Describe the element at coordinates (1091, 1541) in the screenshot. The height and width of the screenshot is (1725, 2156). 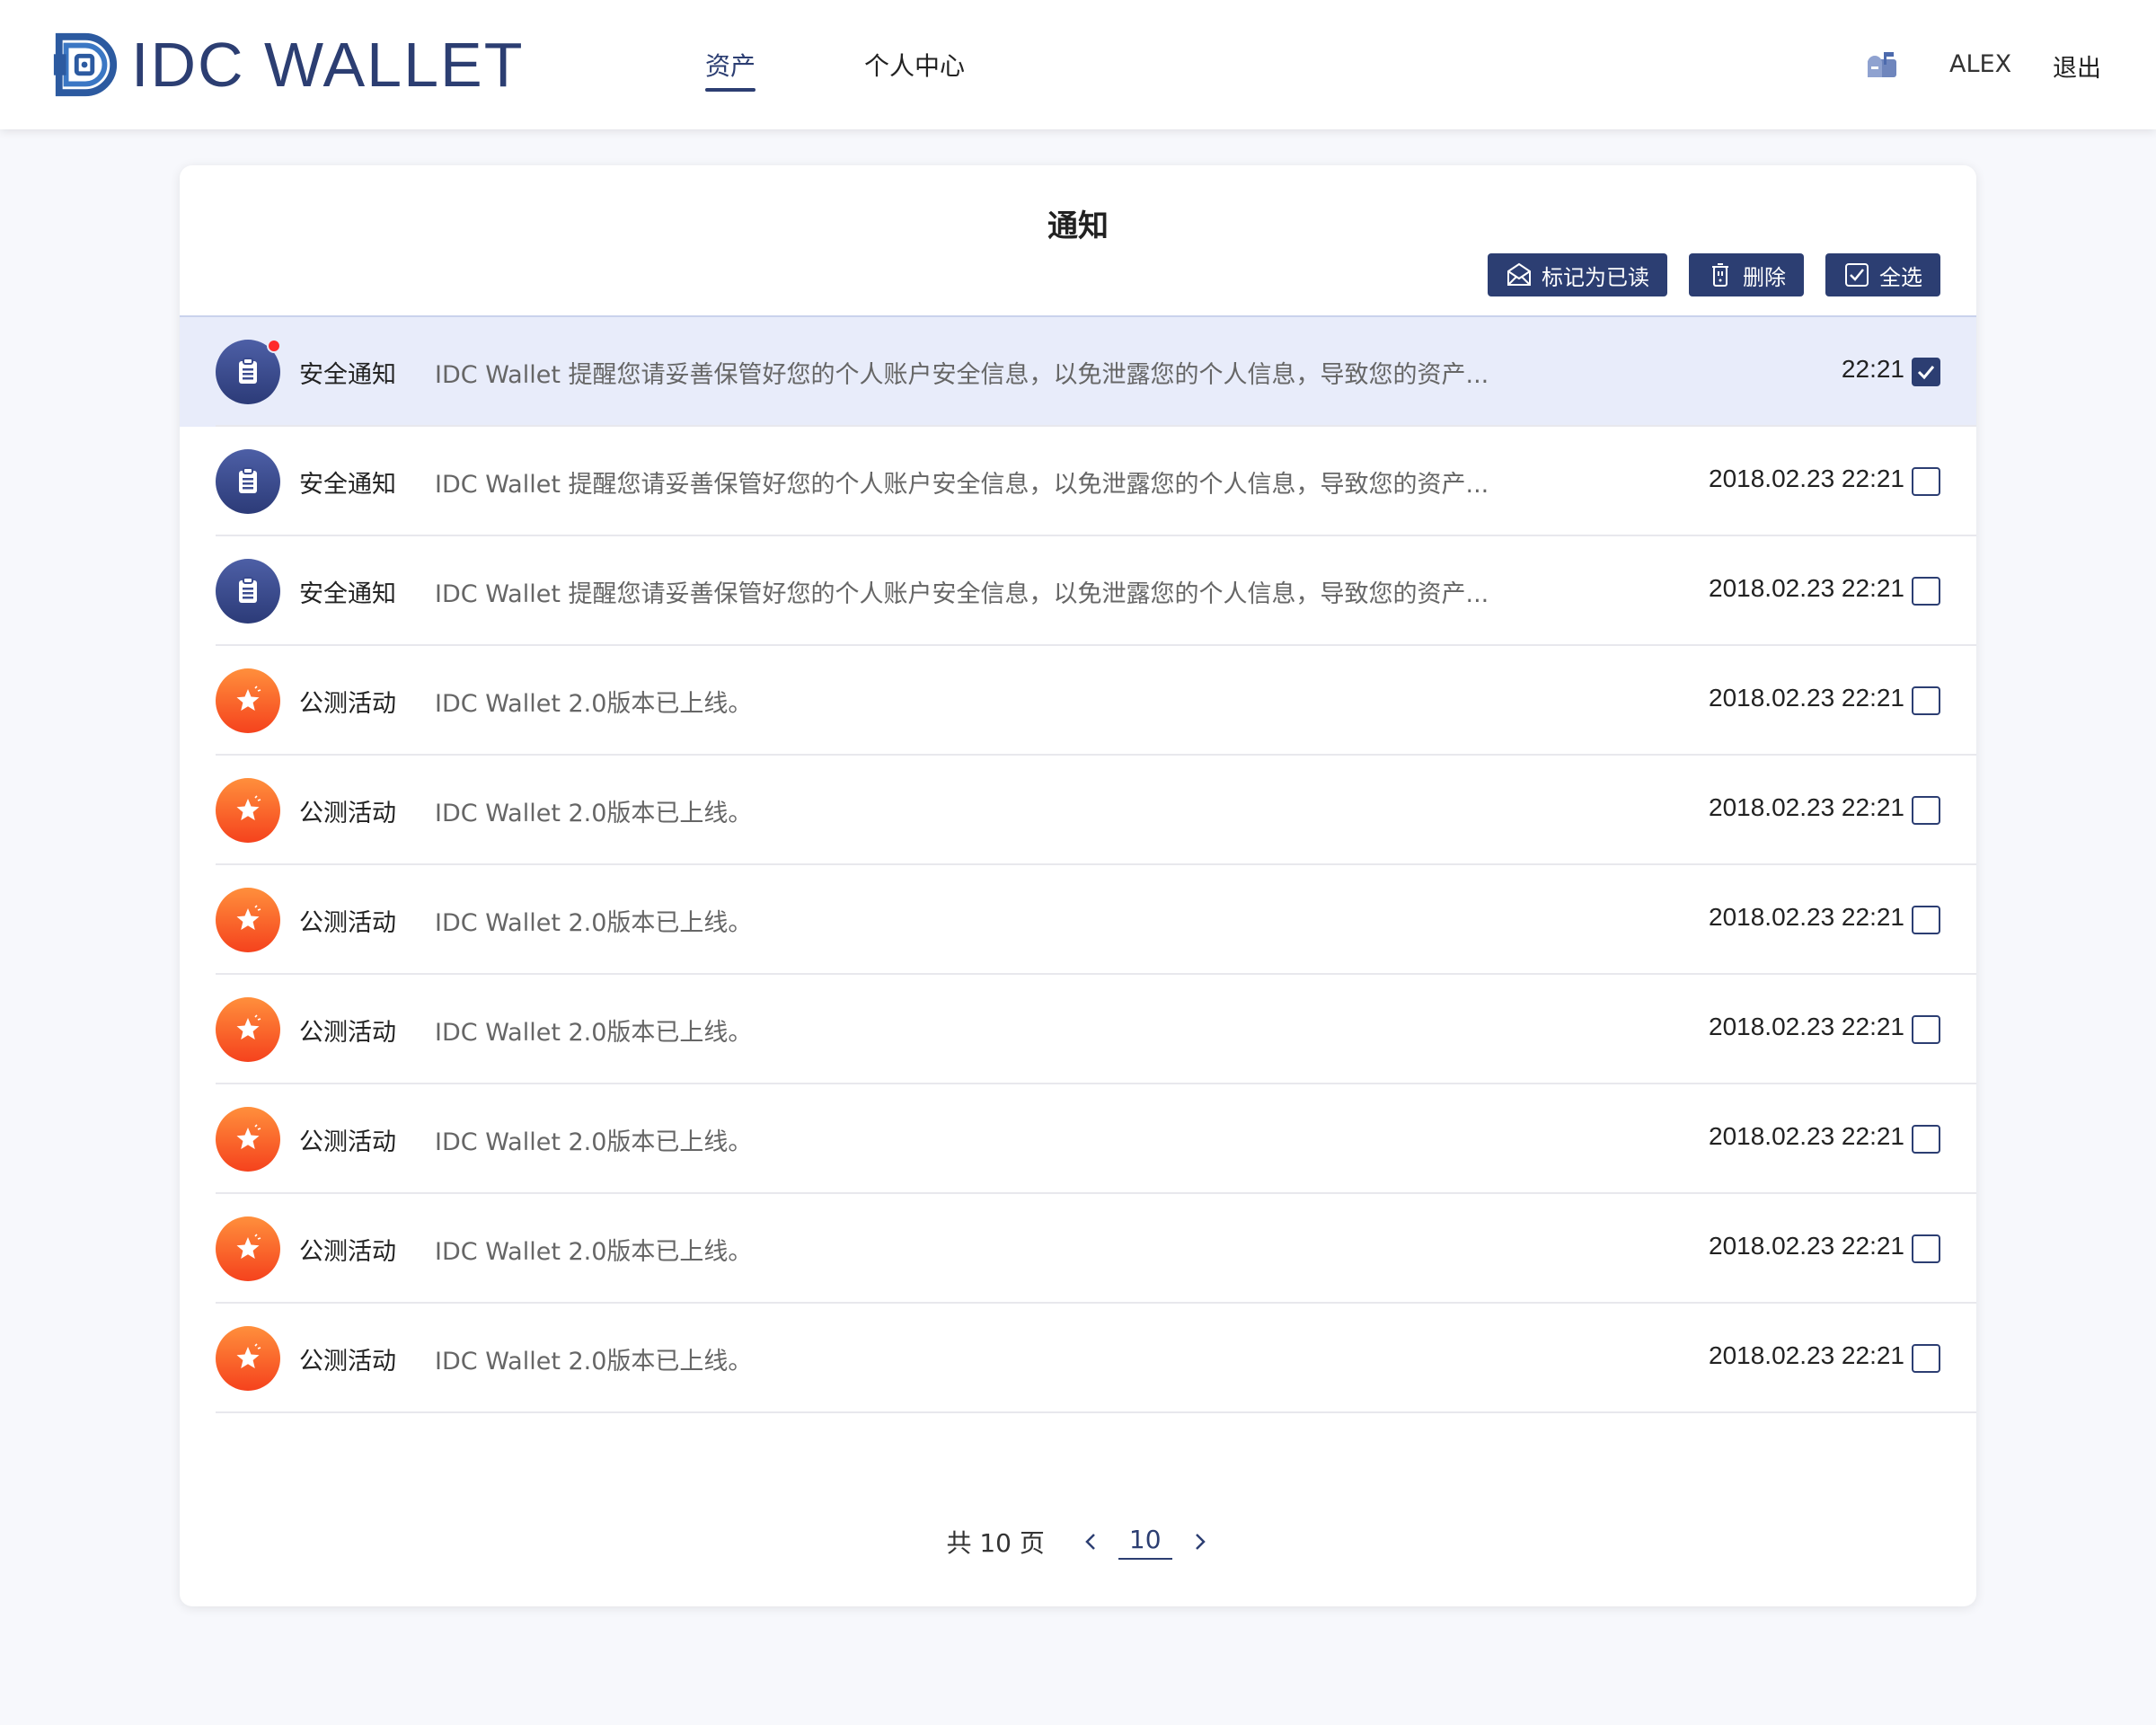
I see `prev-page-icon` at that location.